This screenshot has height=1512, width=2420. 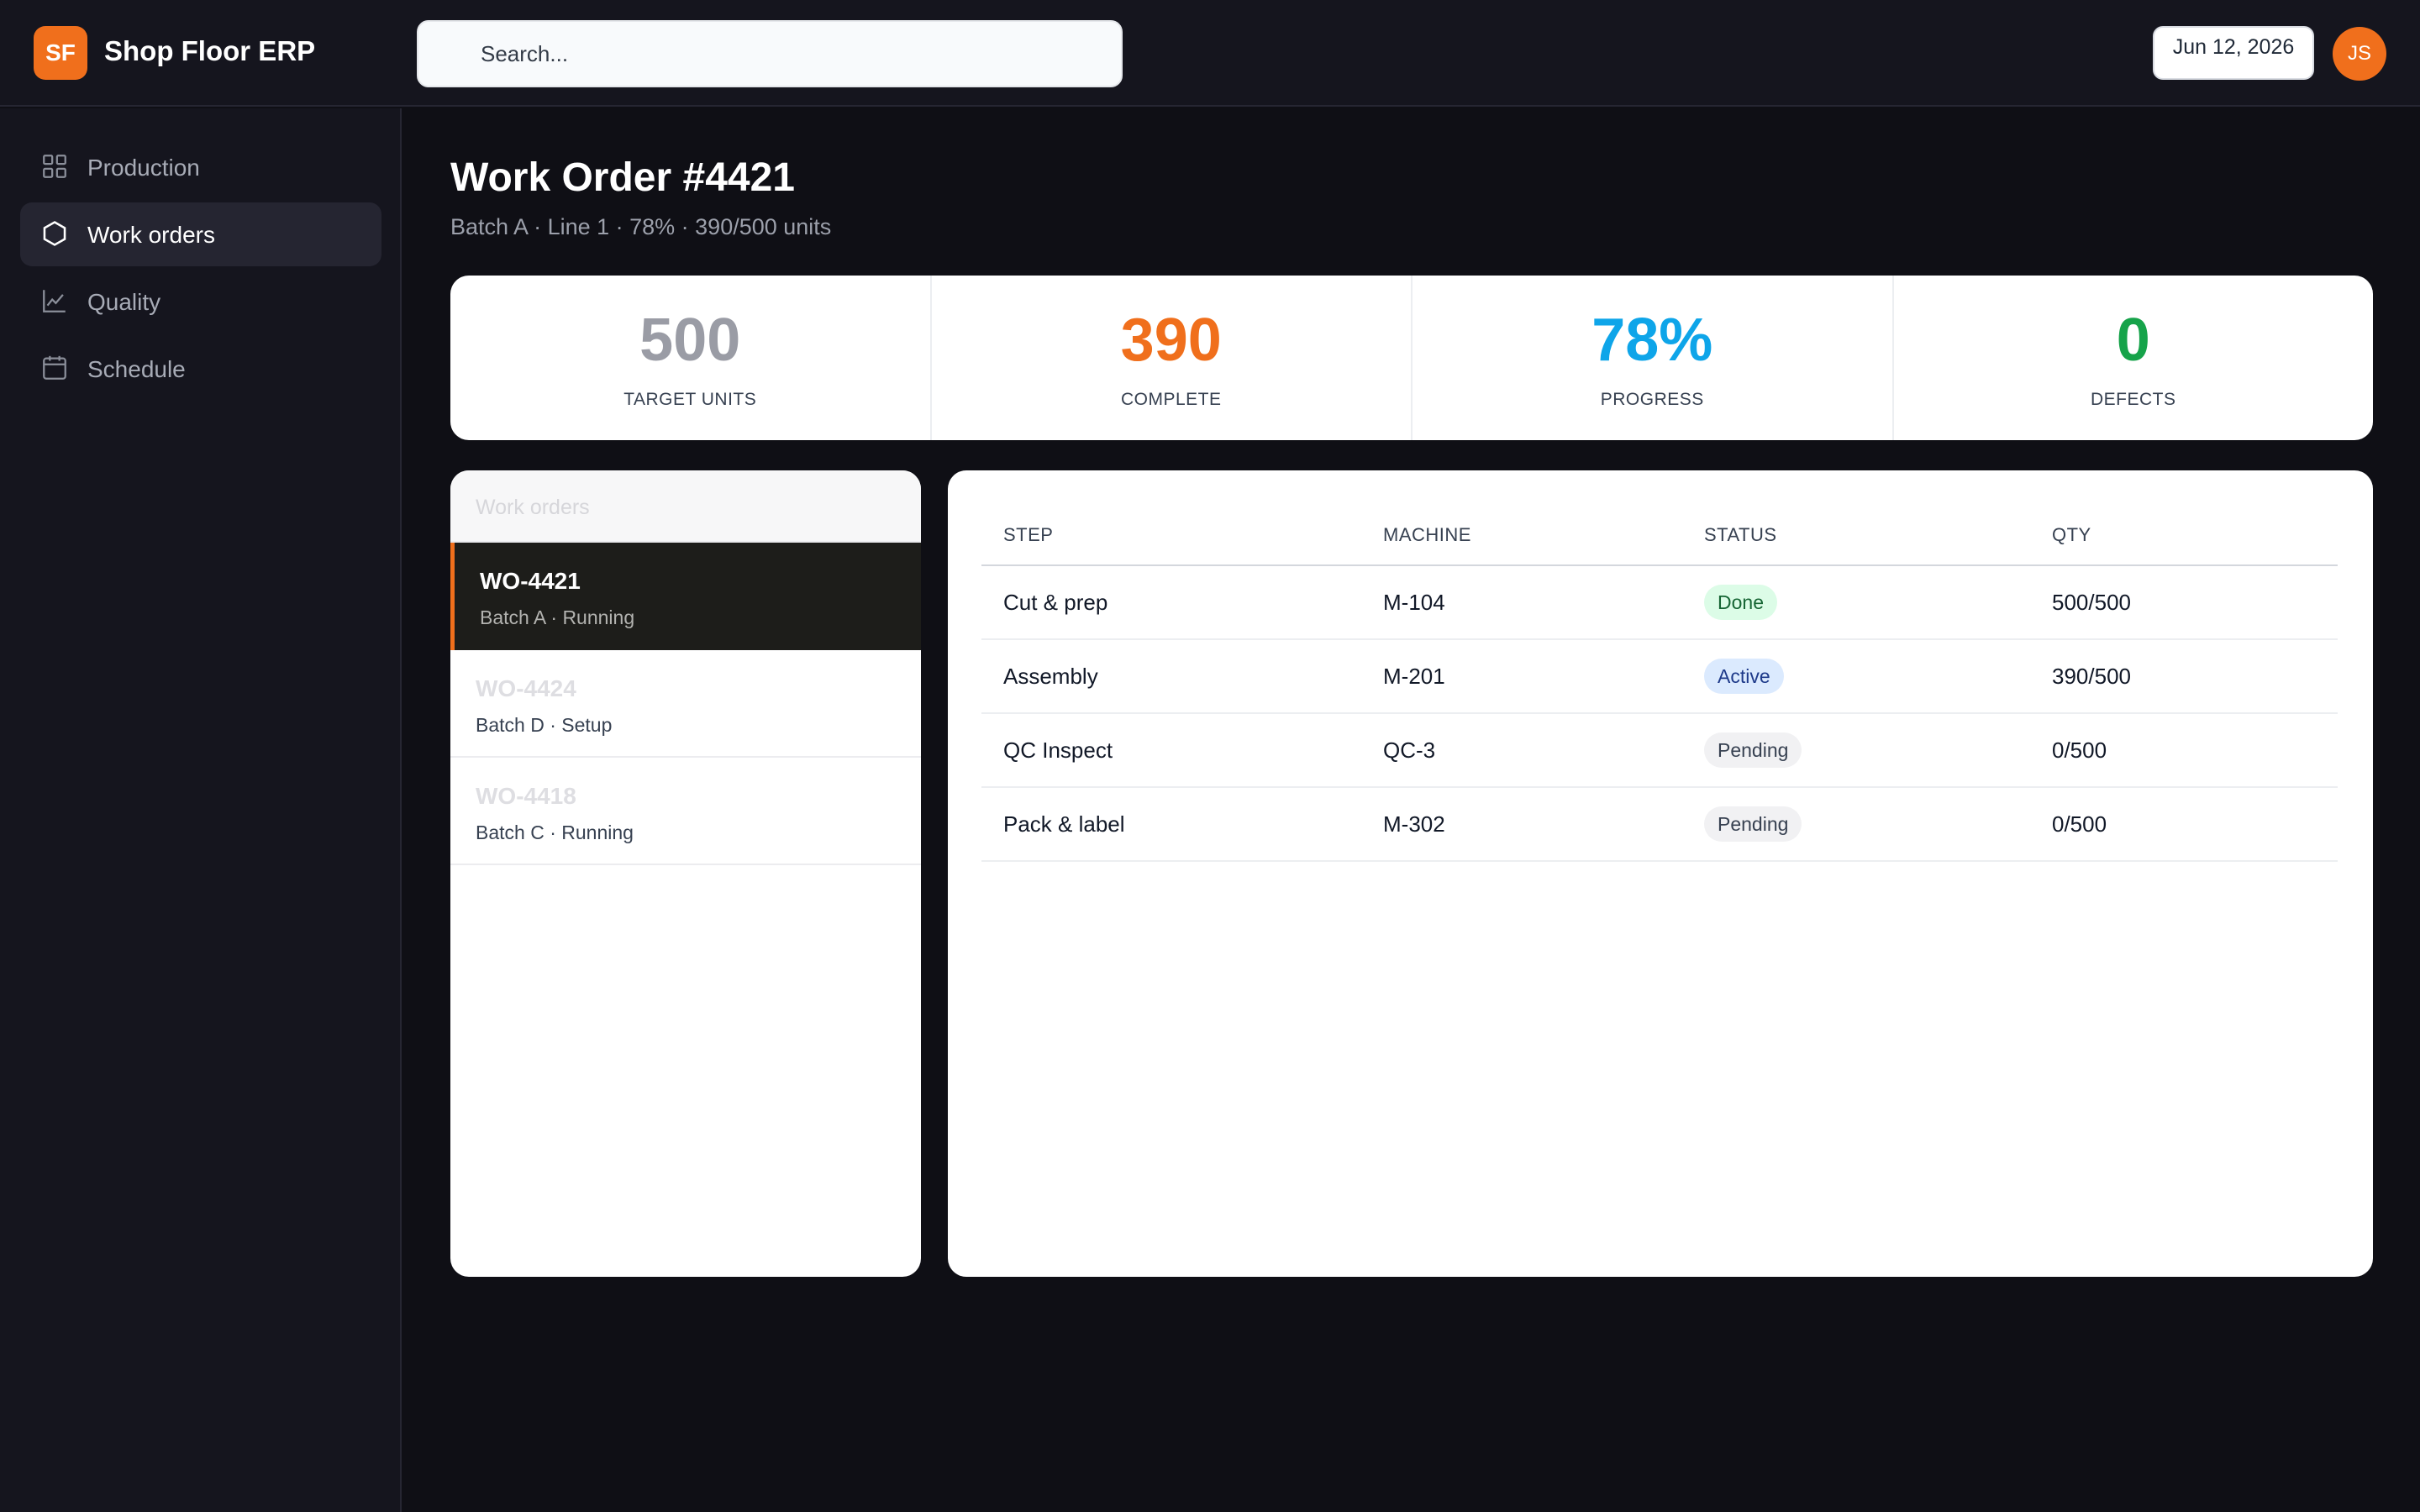 What do you see at coordinates (1427, 535) in the screenshot?
I see `column-header-machine: MACHINE` at bounding box center [1427, 535].